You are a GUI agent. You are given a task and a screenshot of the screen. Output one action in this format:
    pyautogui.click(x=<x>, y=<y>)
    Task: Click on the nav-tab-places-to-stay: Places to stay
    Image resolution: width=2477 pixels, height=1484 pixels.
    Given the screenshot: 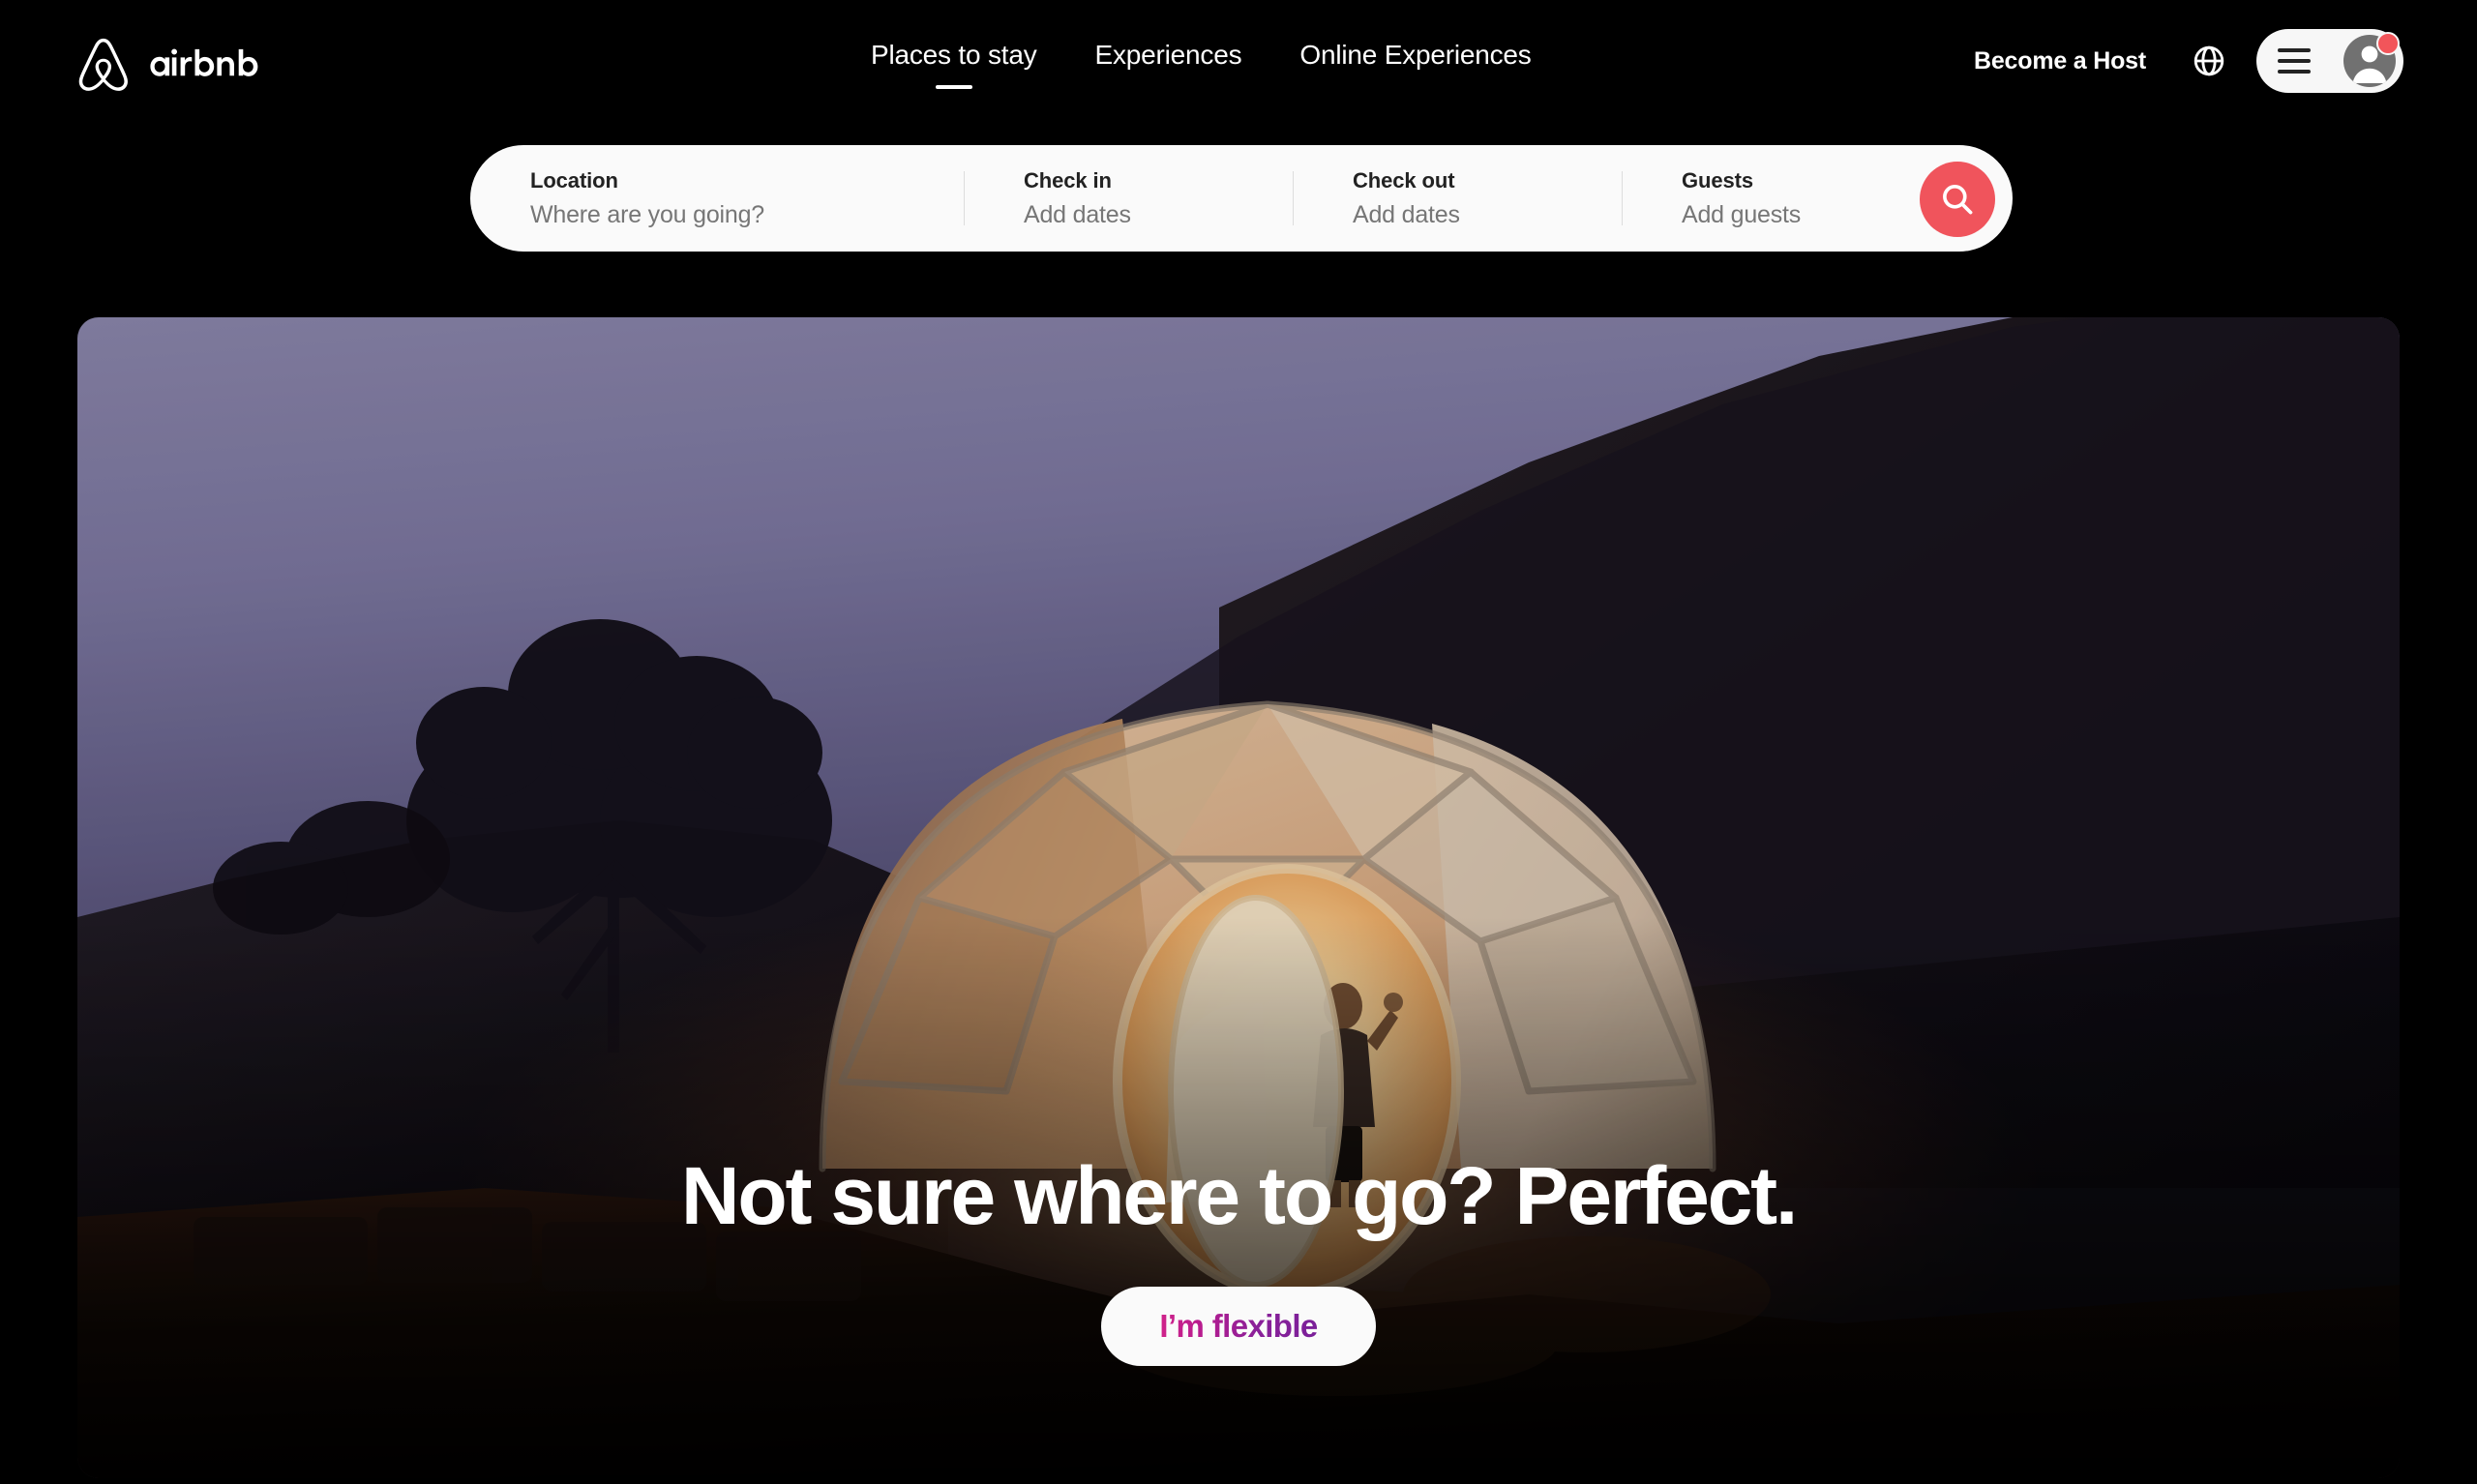 What is the action you would take?
    pyautogui.click(x=954, y=64)
    